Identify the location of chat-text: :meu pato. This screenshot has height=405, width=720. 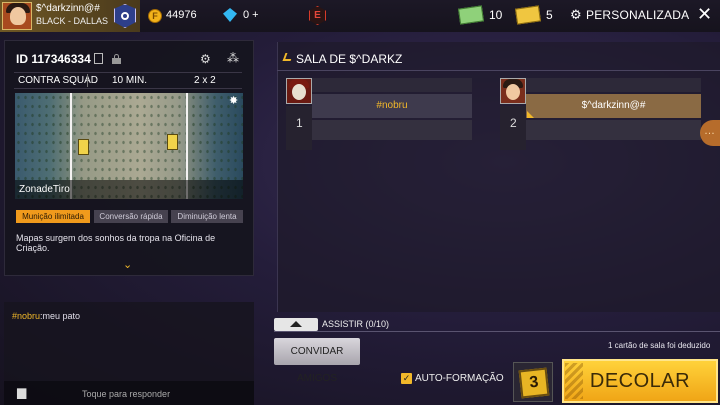
(60, 316).